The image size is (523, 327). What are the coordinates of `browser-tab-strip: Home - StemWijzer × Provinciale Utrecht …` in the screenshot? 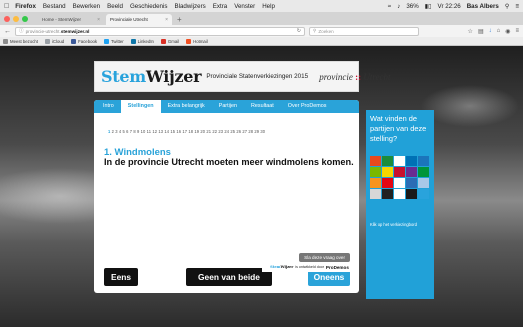 It's located at (261, 18).